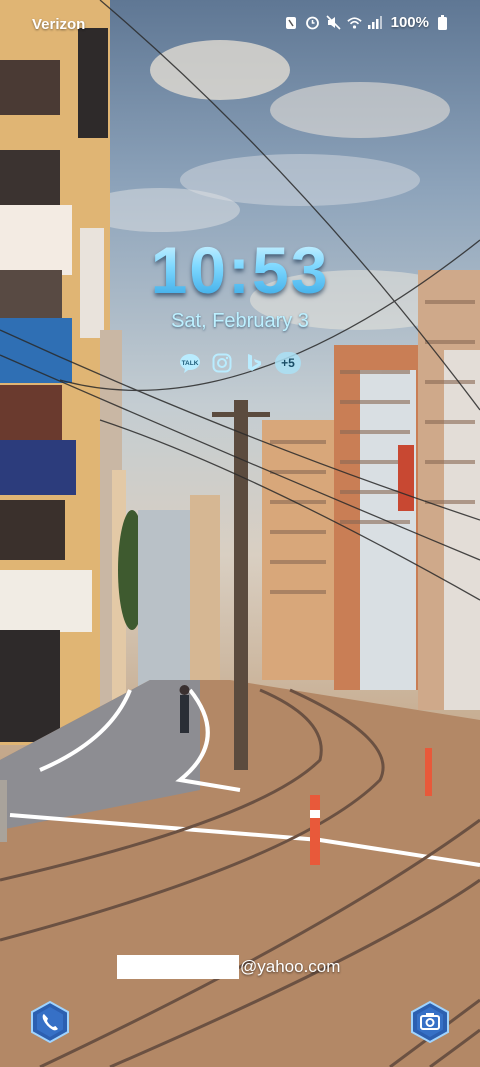 Image resolution: width=480 pixels, height=1067 pixels. What do you see at coordinates (367, 22) in the screenshot?
I see `status-icons: 100%` at bounding box center [367, 22].